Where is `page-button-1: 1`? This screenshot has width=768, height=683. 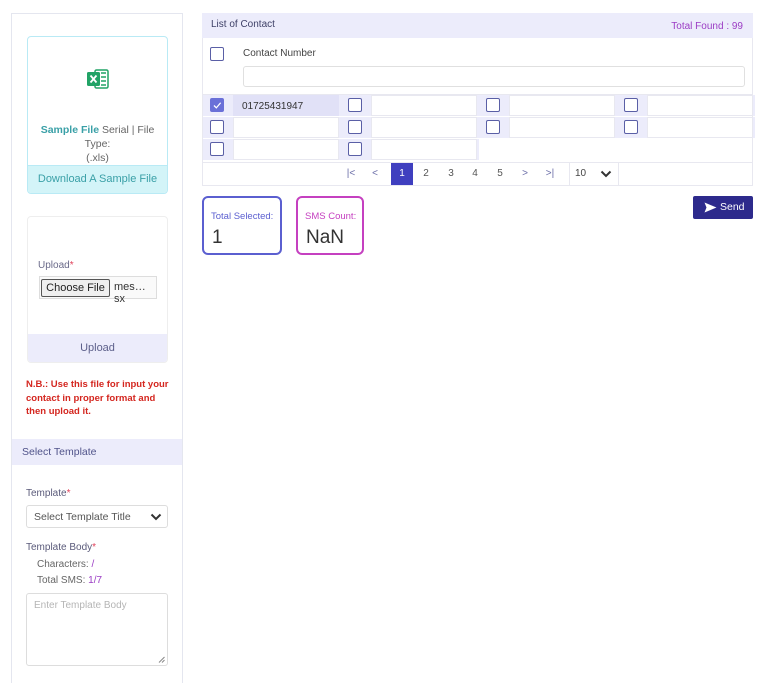
page-button-1: 1 is located at coordinates (402, 174).